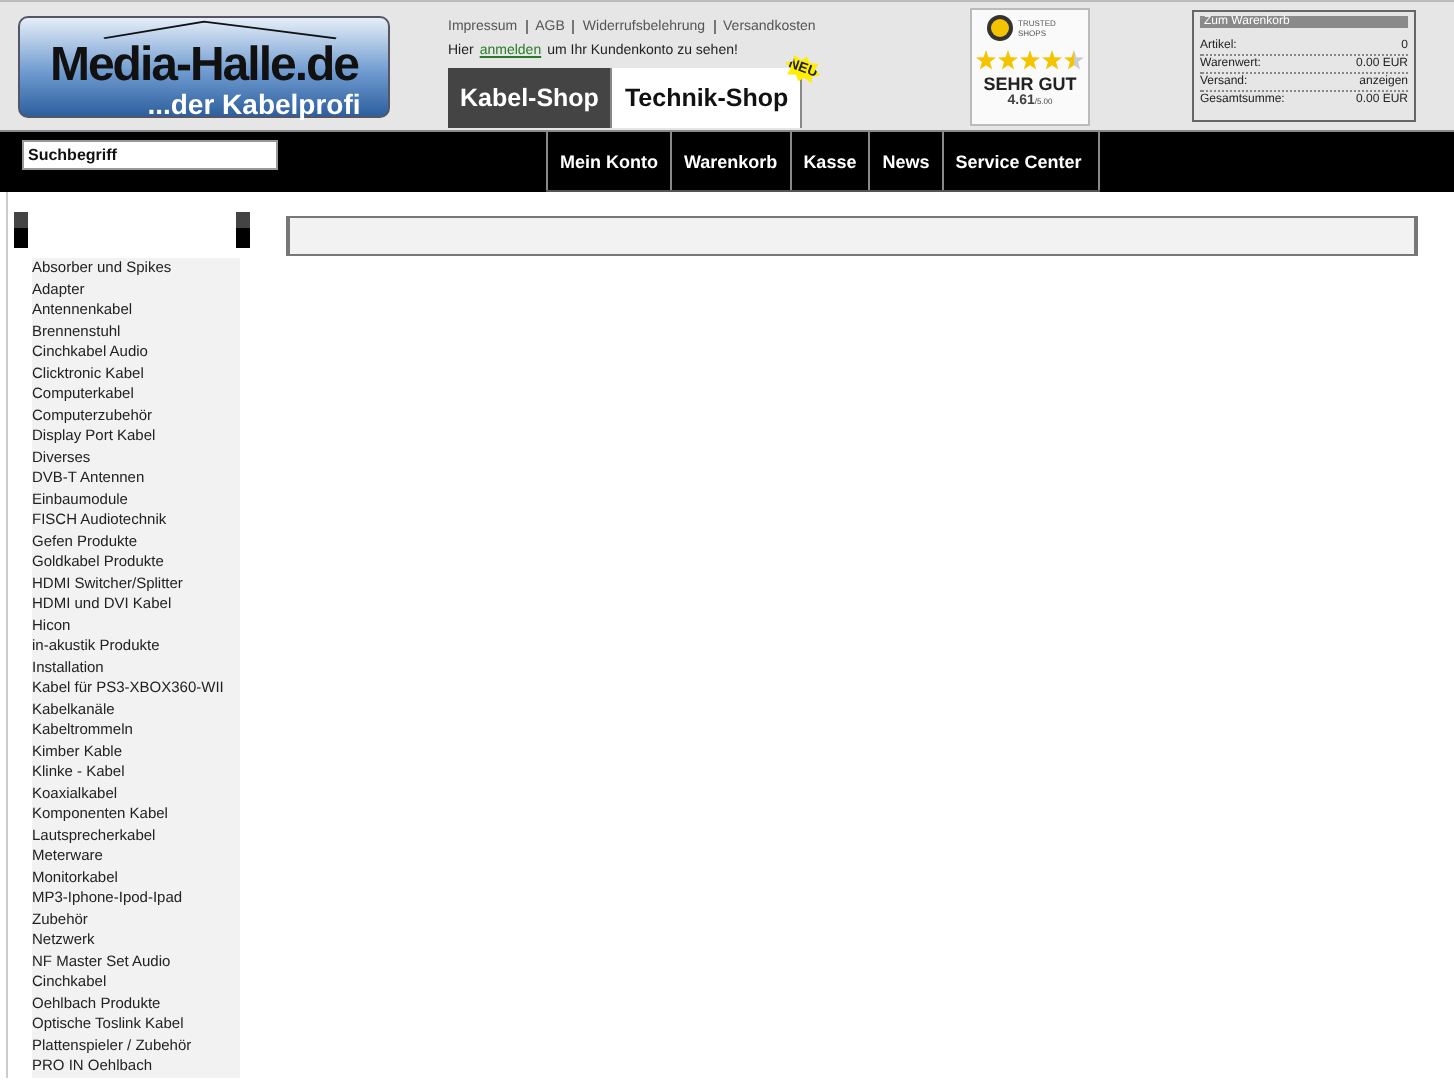 Image resolution: width=1454 pixels, height=1090 pixels. What do you see at coordinates (254, 105) in the screenshot?
I see `logo-slogan: ...der Kabelprofi` at bounding box center [254, 105].